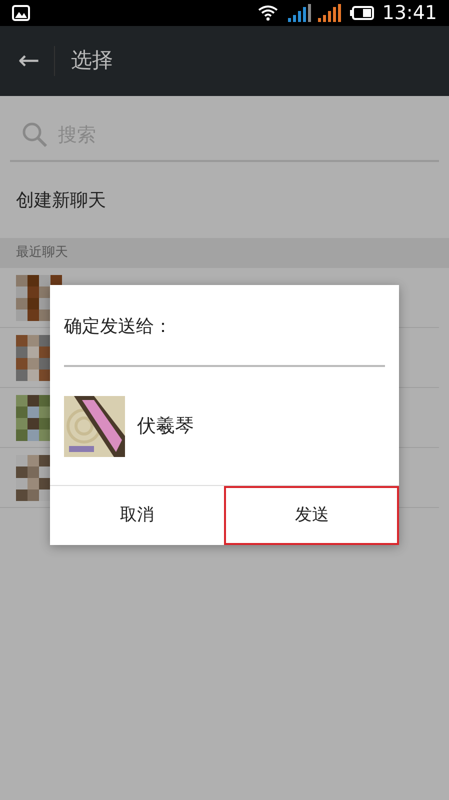  I want to click on section-header: 最近聊天, so click(42, 253).